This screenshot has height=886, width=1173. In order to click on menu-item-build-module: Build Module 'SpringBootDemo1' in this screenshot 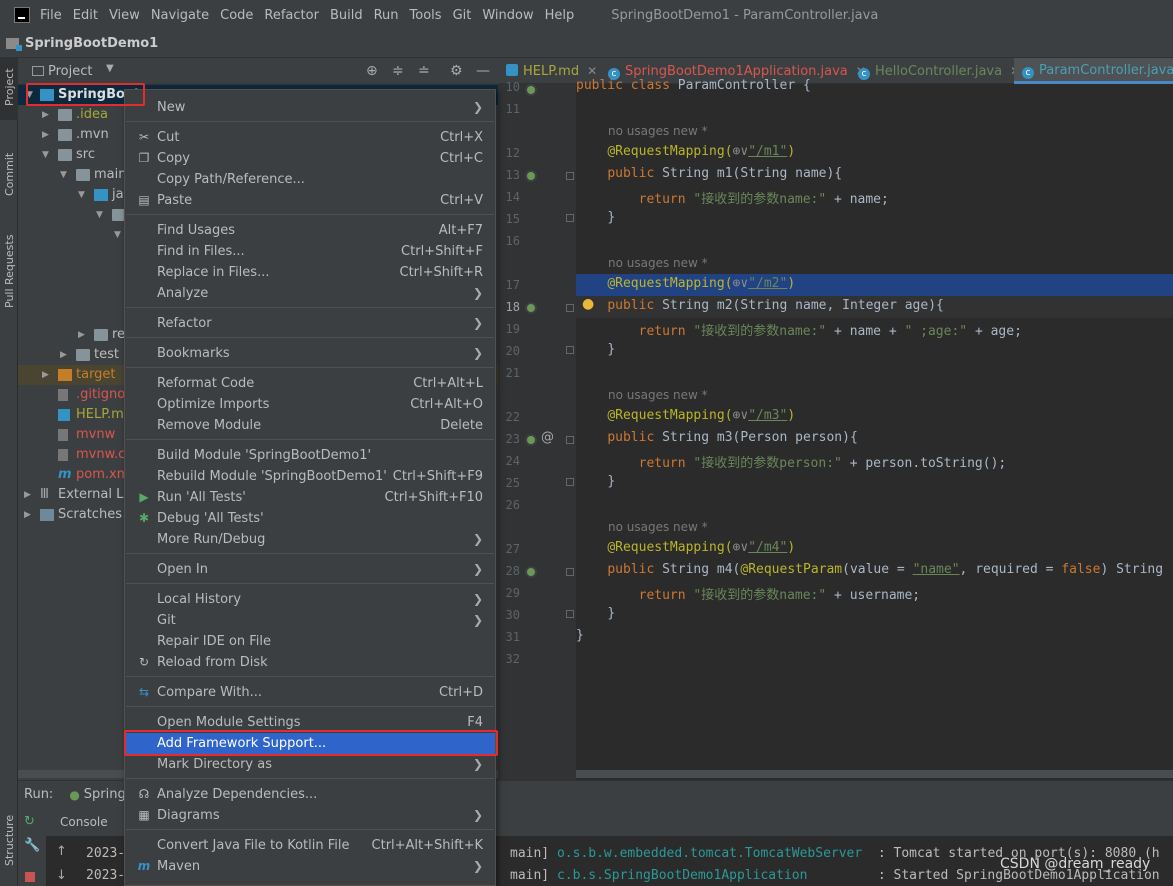, I will do `click(310, 455)`.